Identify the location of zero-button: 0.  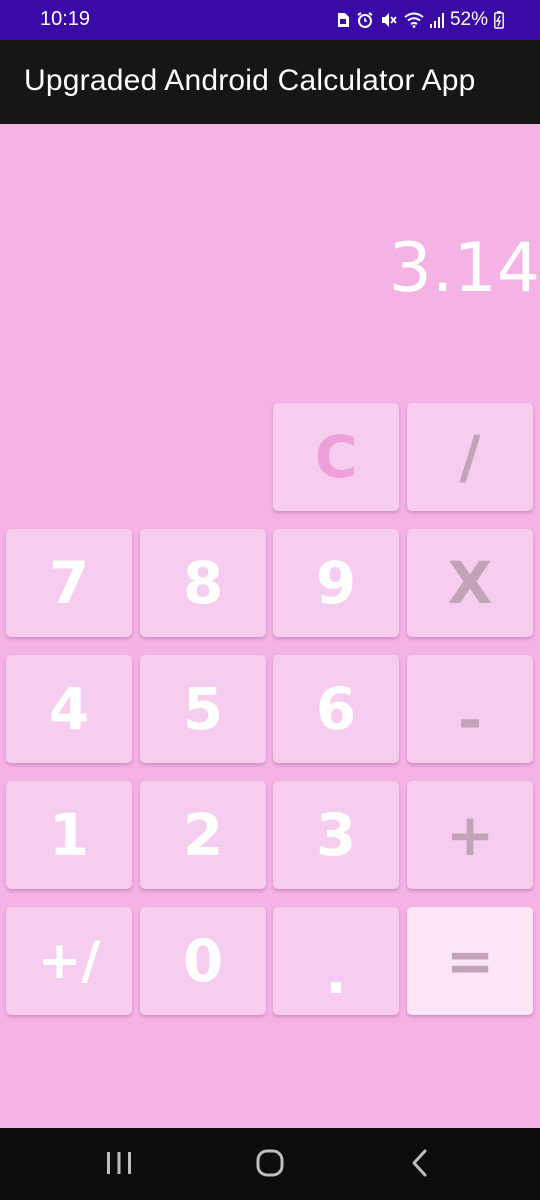
(203, 961).